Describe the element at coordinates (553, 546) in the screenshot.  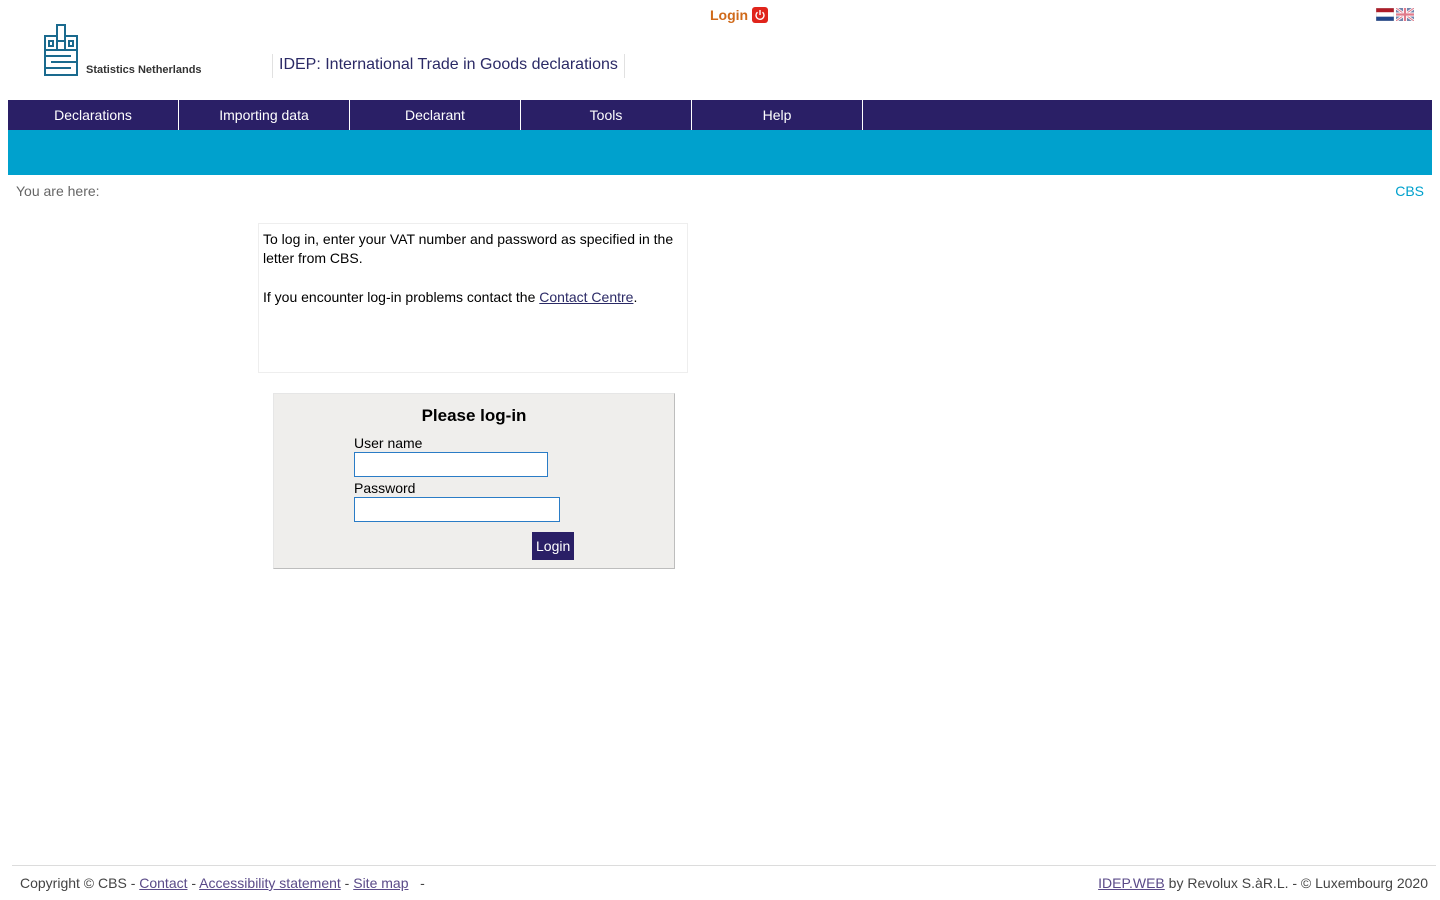
I see `login-button: Login` at that location.